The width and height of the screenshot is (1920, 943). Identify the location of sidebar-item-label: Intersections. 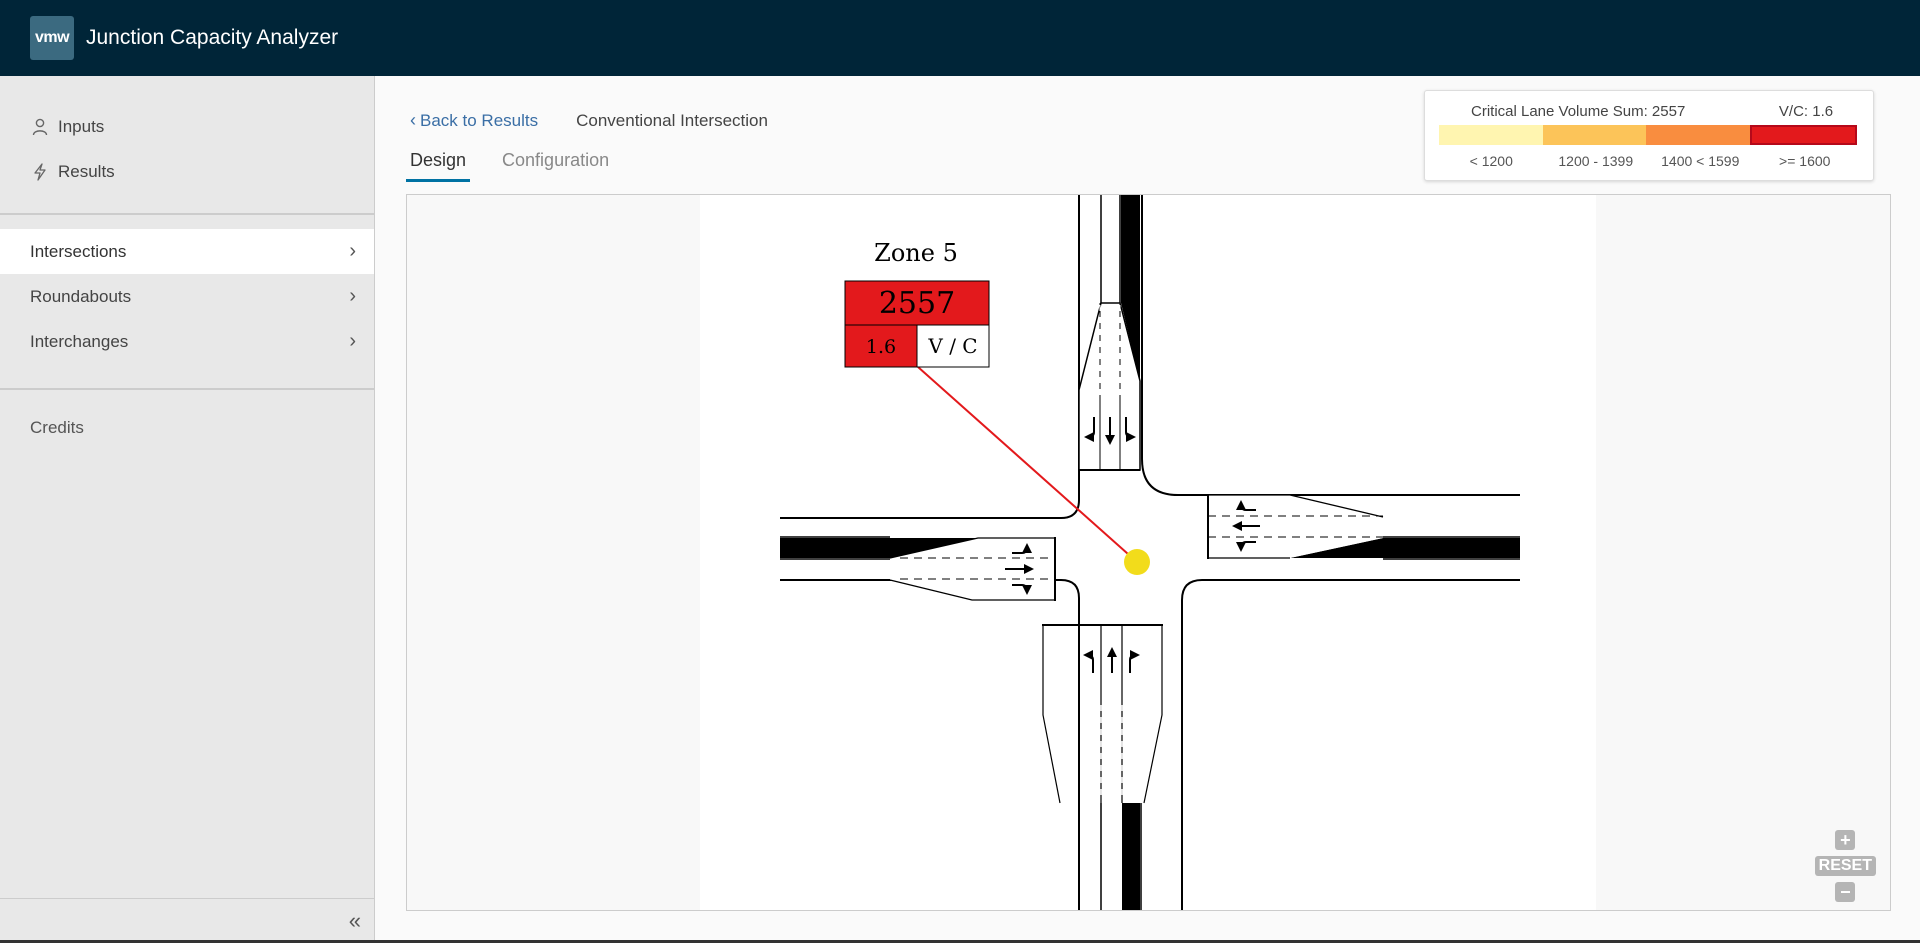
(78, 251).